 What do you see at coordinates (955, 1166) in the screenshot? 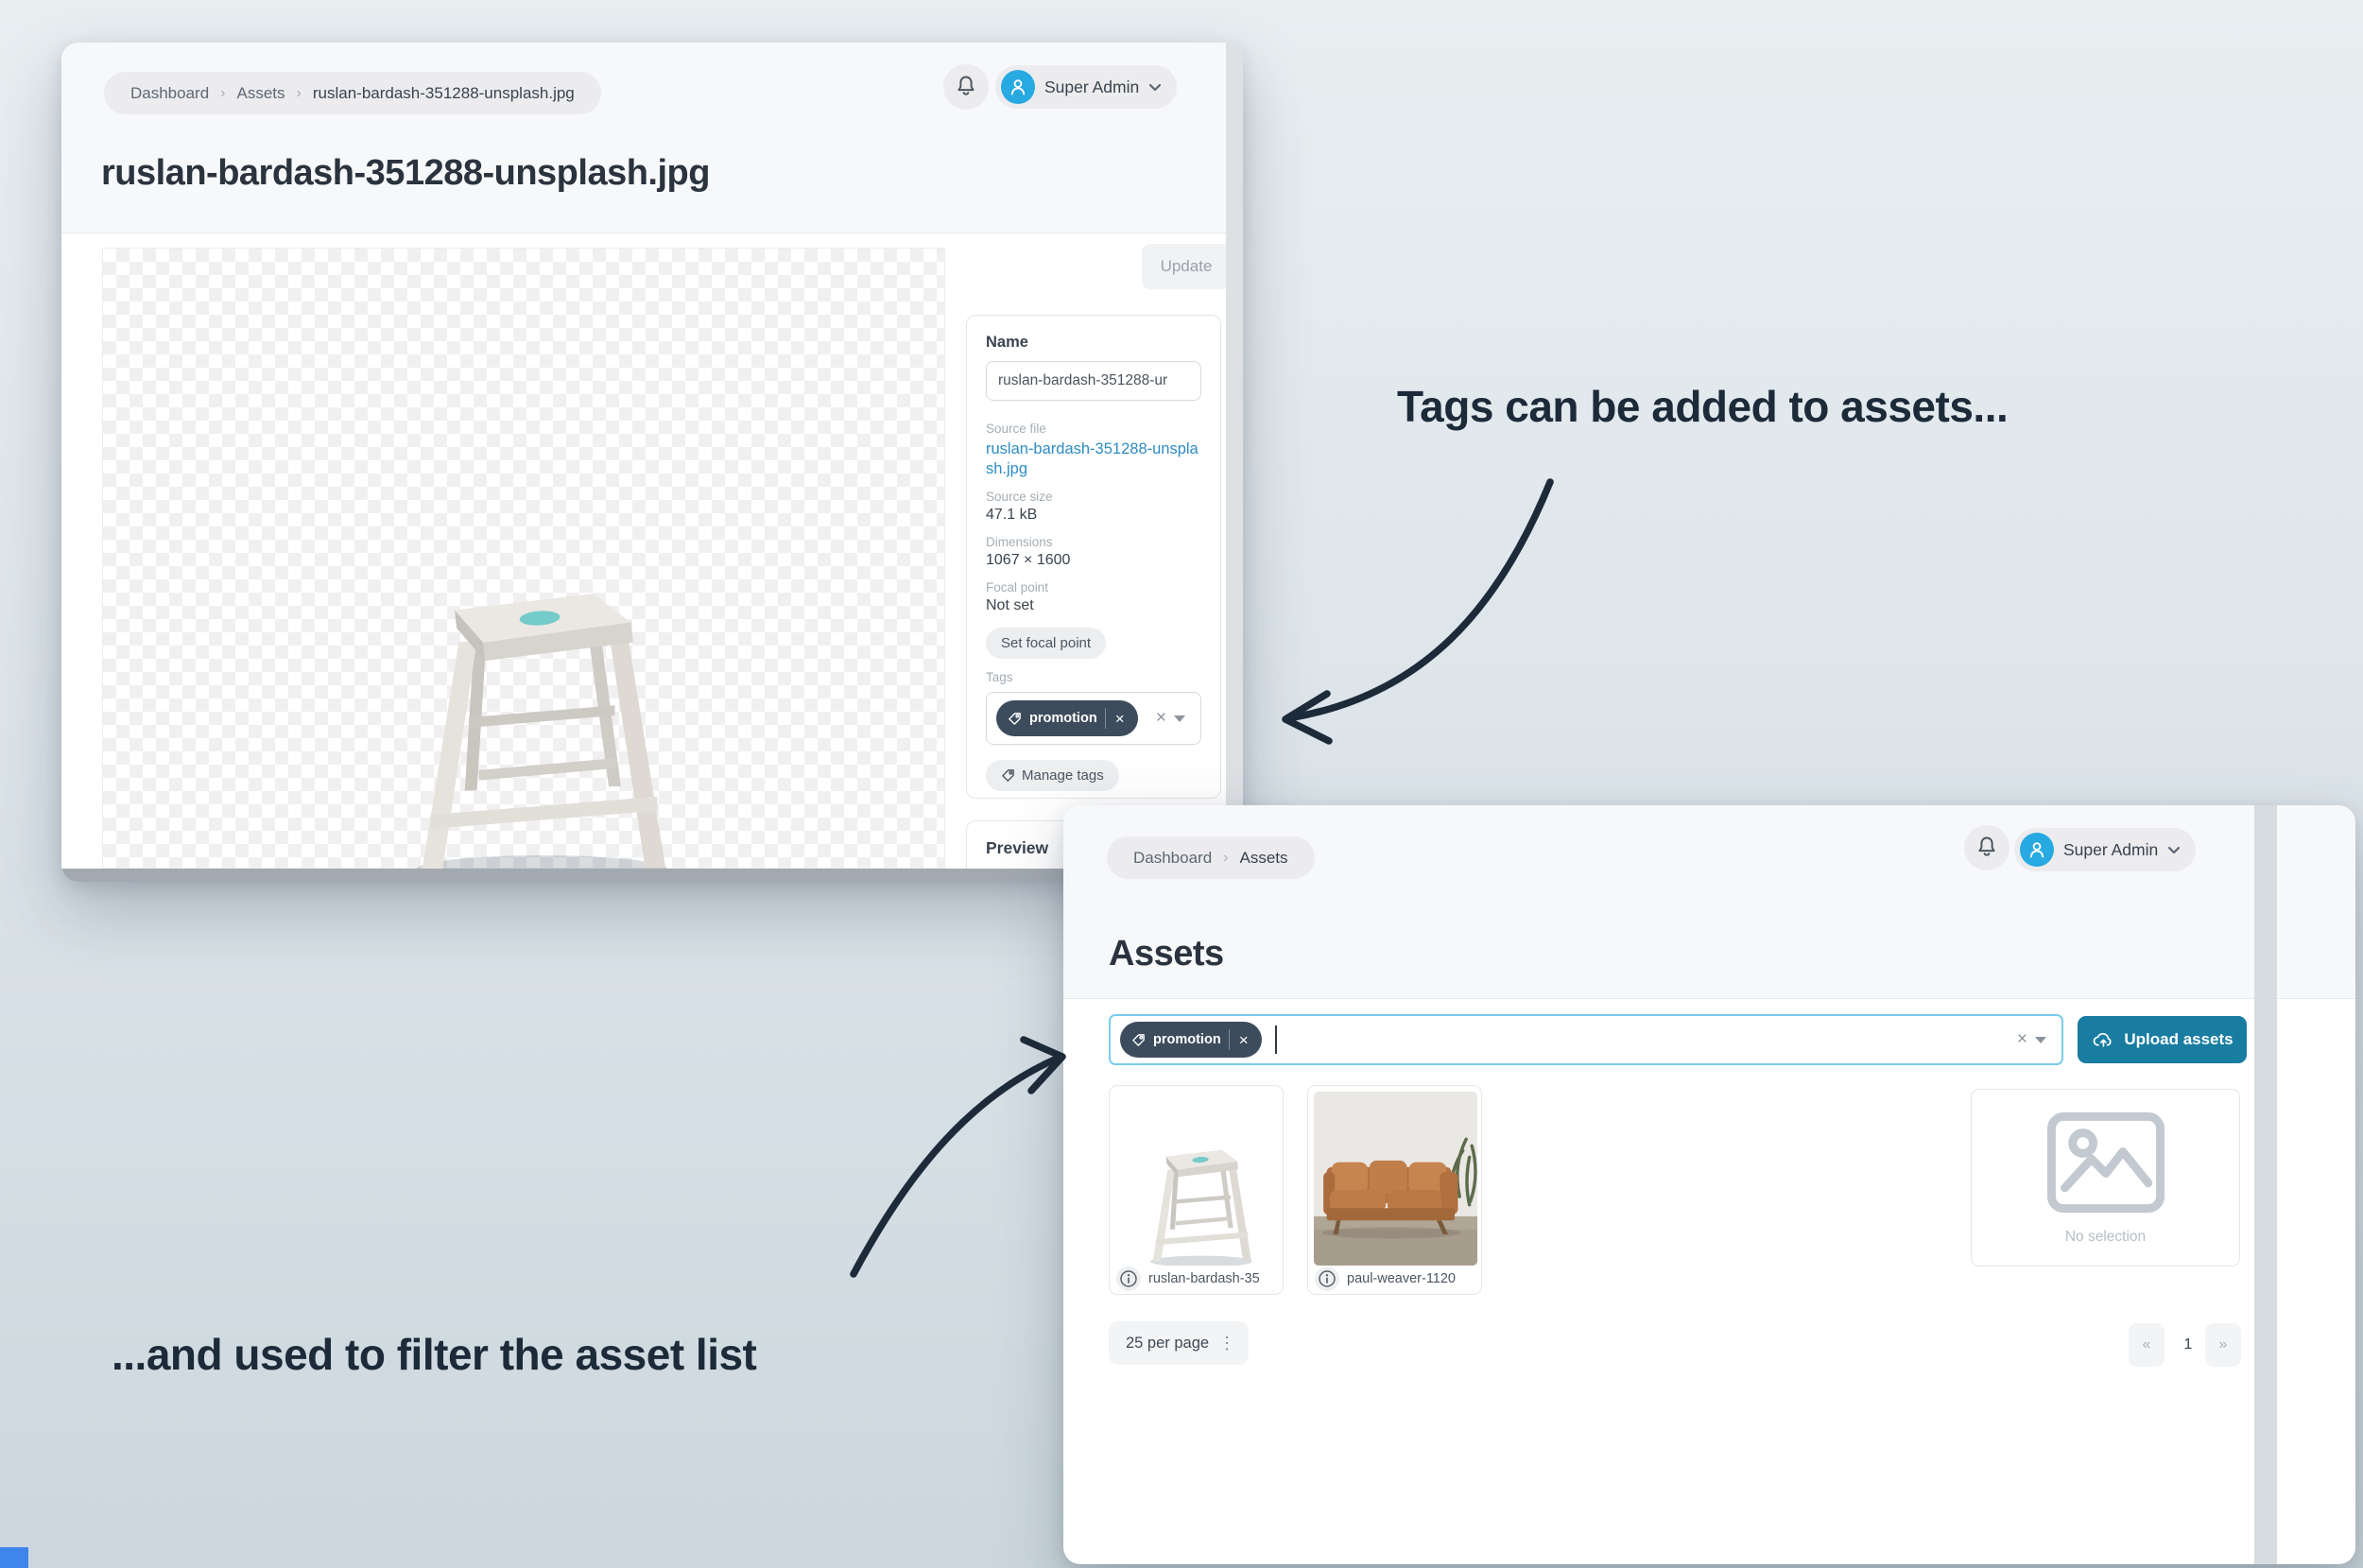
I see `arrow-to-filter-input` at bounding box center [955, 1166].